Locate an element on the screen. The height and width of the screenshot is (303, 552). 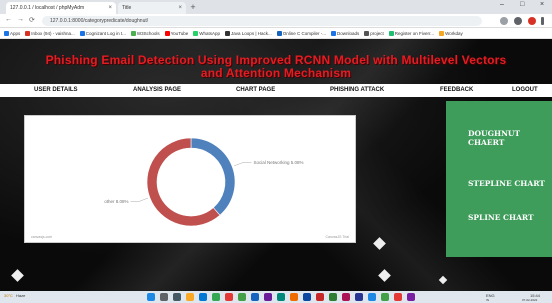
minimize-button: – is located at coordinates (502, 4).